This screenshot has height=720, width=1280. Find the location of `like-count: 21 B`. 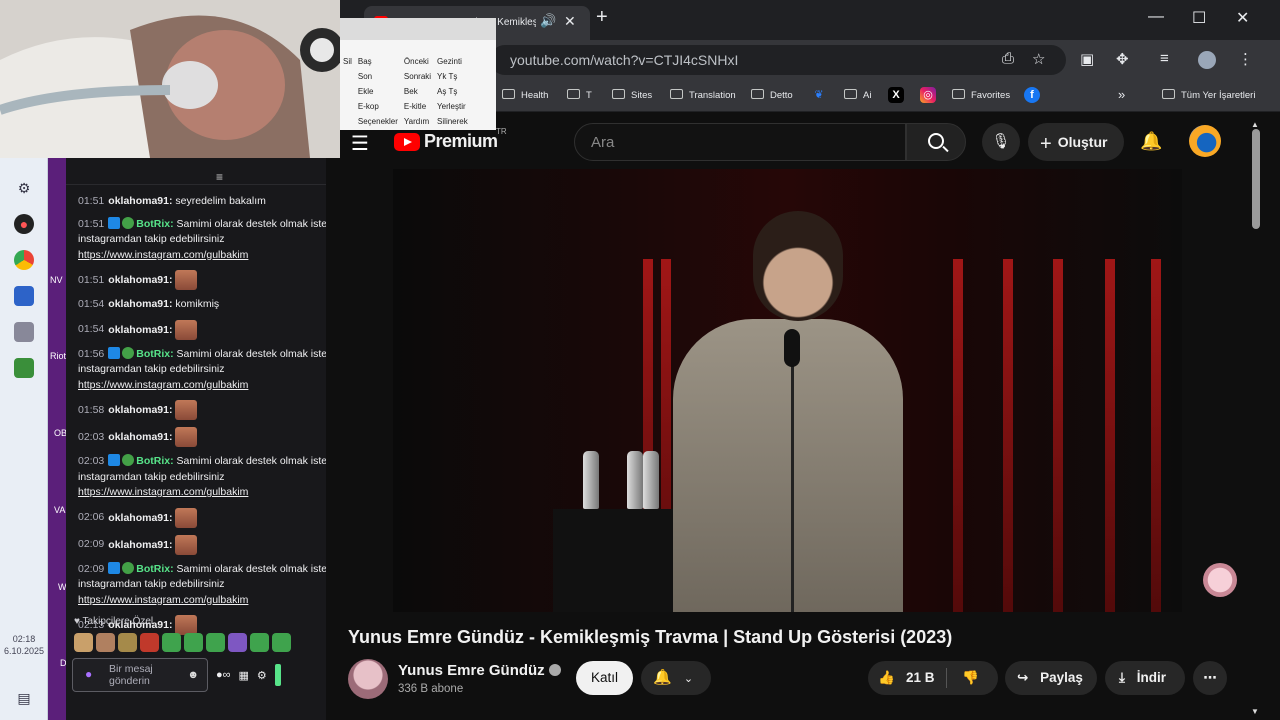

like-count: 21 B is located at coordinates (920, 678).